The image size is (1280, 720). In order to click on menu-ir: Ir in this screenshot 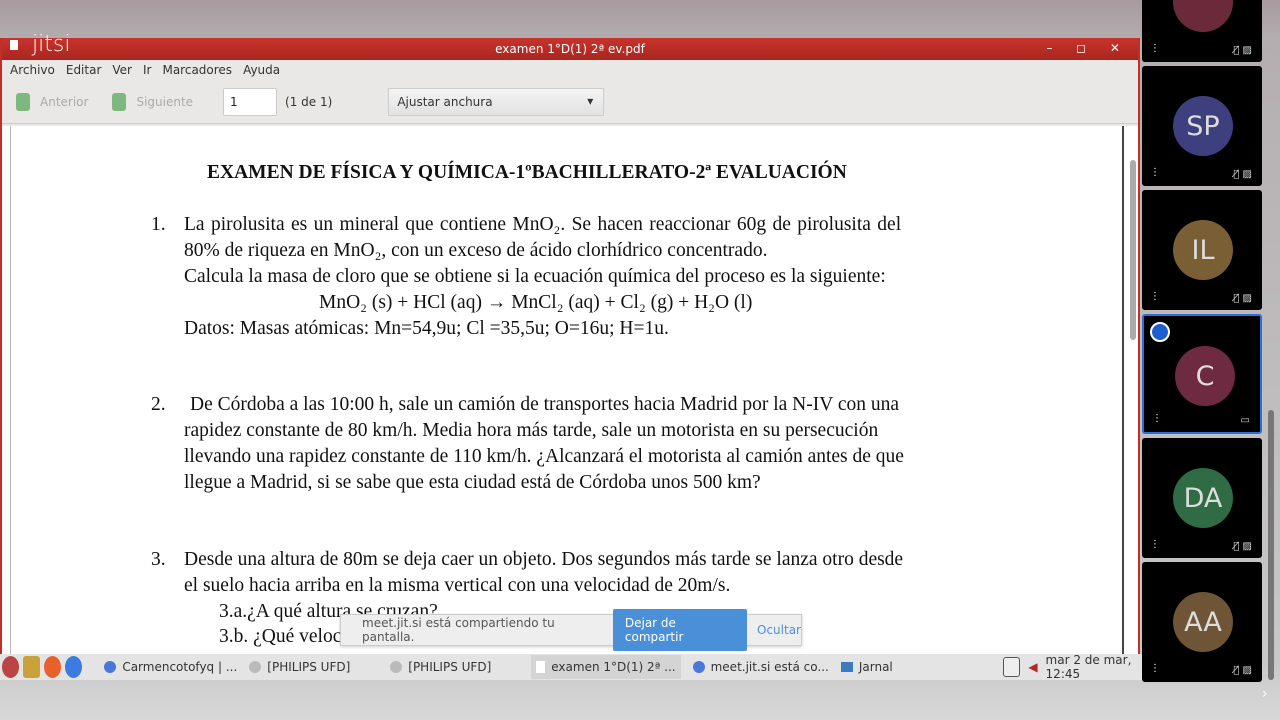, I will do `click(147, 70)`.